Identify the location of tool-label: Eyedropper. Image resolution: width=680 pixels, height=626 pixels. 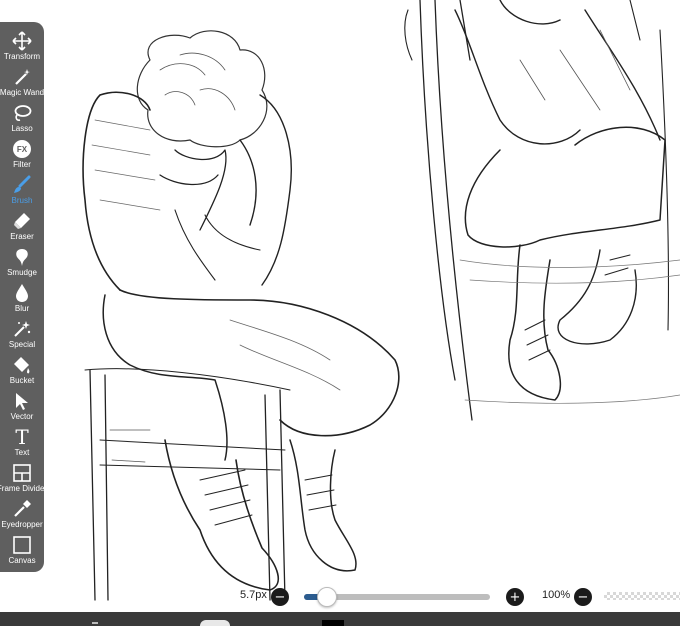
(22, 524).